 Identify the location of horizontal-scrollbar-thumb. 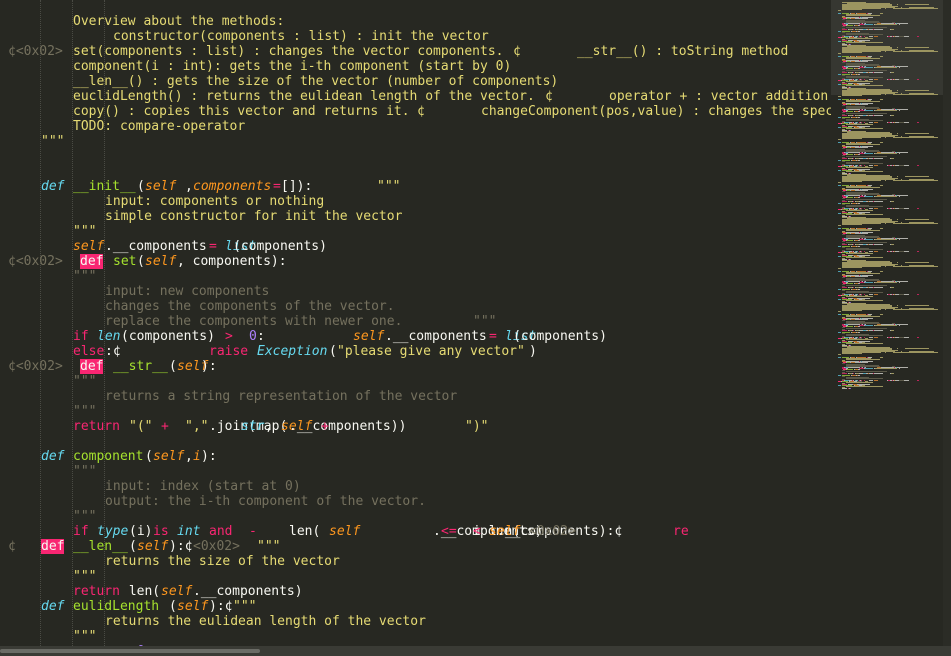
(130, 651).